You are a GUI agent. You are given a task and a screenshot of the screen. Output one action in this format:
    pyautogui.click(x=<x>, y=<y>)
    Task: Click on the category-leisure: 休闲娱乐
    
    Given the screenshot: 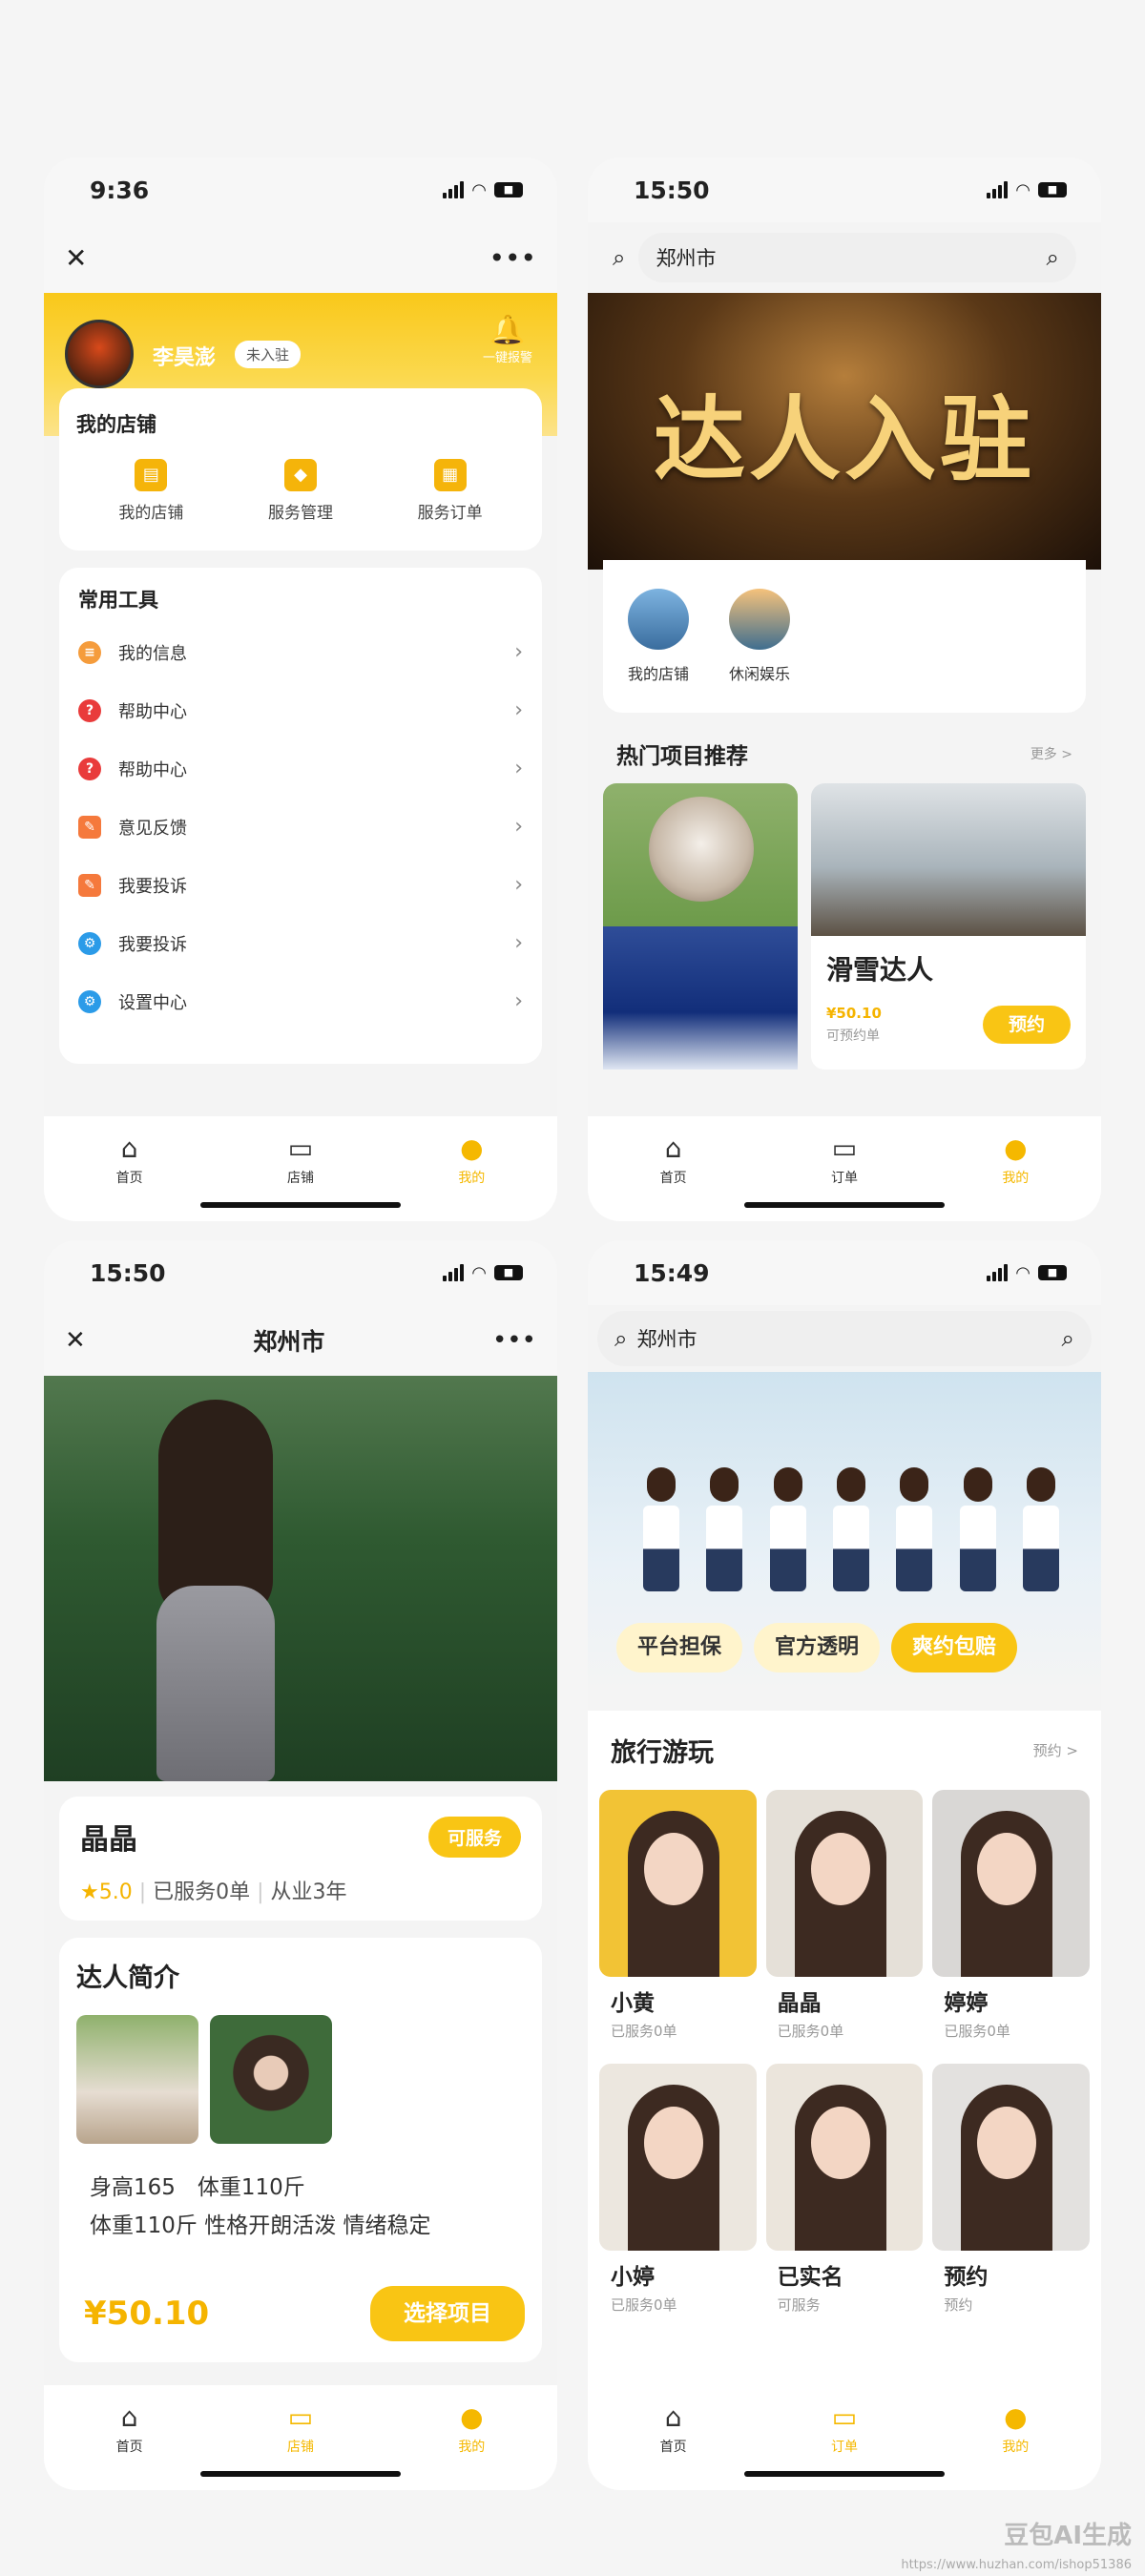 What is the action you would take?
    pyautogui.click(x=760, y=636)
    